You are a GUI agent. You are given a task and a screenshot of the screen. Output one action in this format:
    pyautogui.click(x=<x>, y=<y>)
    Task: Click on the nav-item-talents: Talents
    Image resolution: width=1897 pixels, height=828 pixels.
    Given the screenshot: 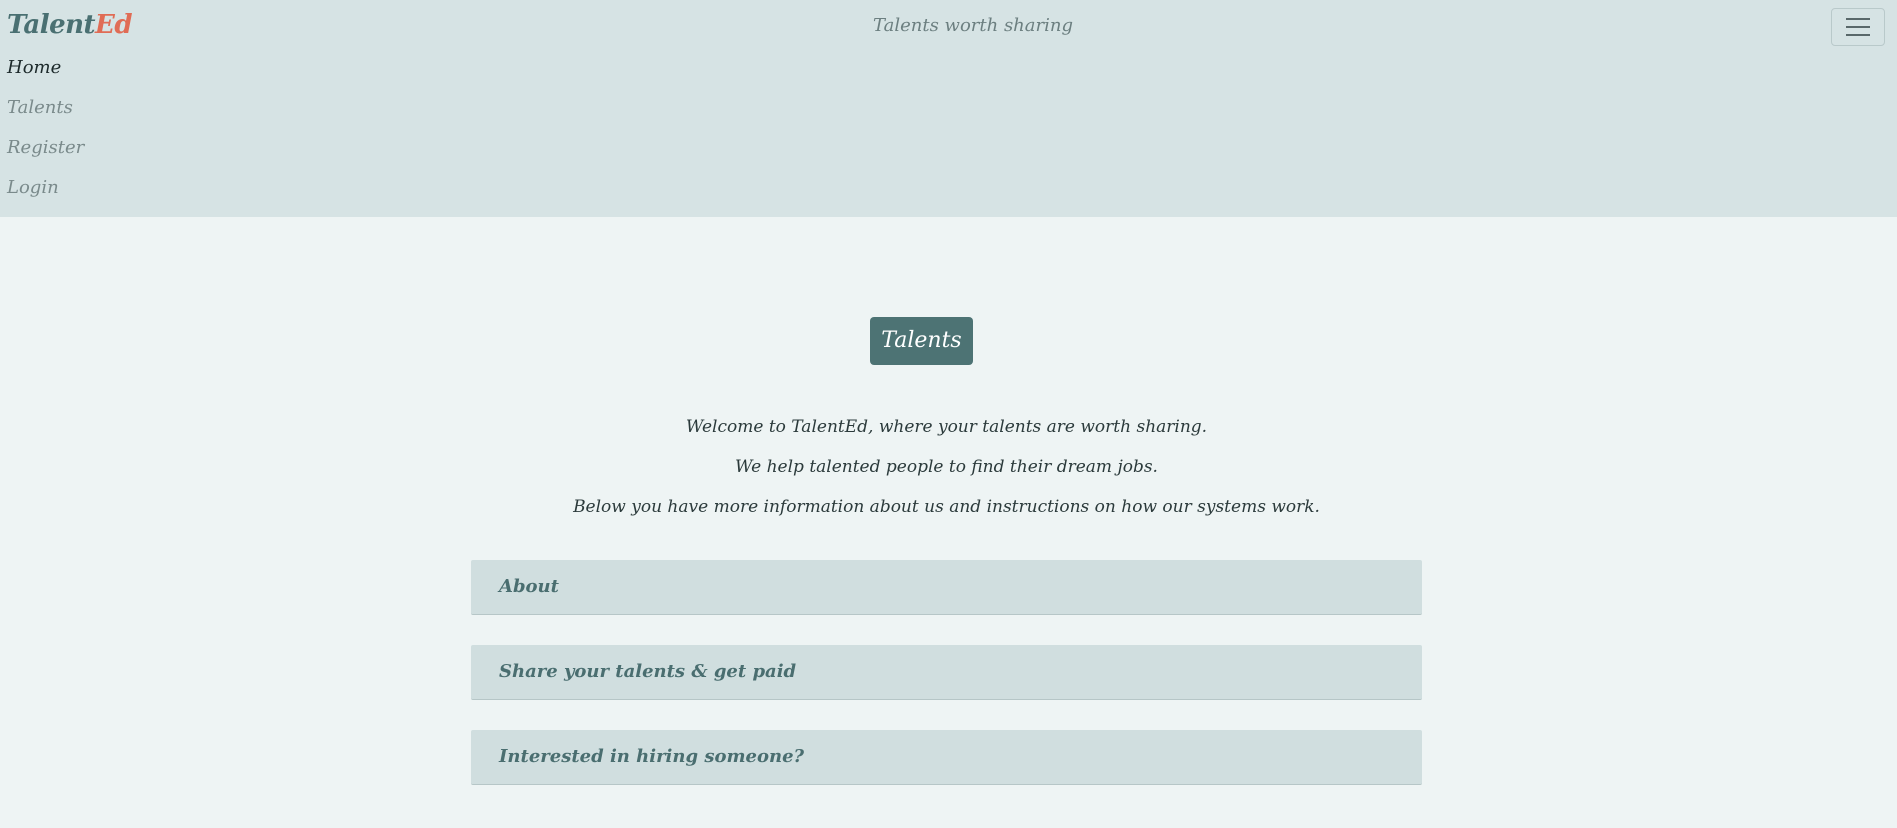 What is the action you would take?
    pyautogui.click(x=45, y=112)
    